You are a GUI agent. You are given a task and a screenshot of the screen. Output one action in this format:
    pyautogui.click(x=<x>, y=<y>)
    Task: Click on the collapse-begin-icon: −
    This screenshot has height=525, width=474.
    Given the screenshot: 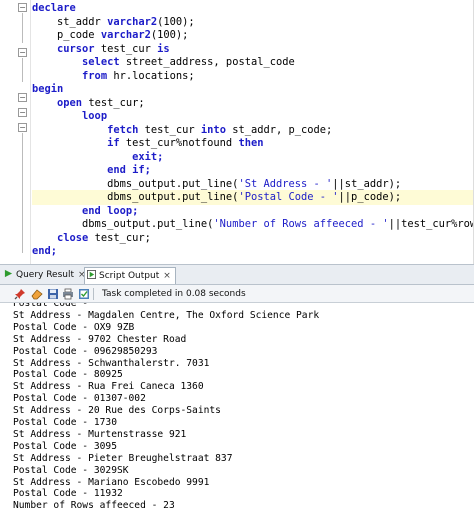 What is the action you would take?
    pyautogui.click(x=22, y=97)
    